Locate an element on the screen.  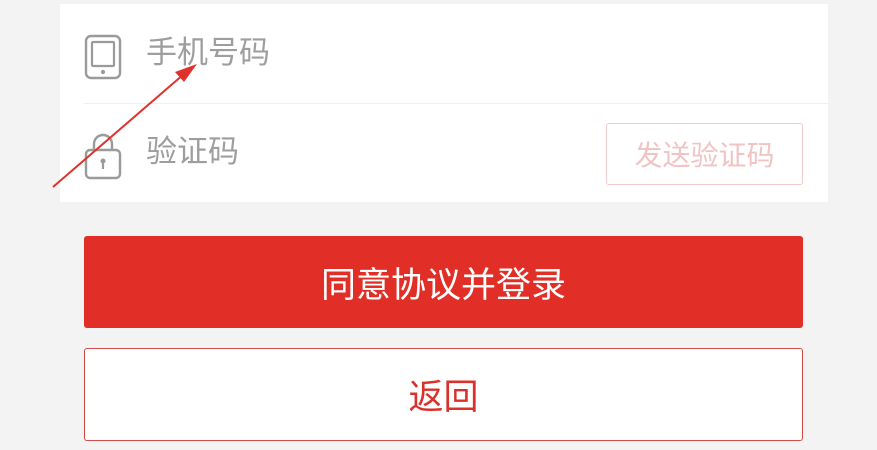
phone-input is located at coordinates (356, 53).